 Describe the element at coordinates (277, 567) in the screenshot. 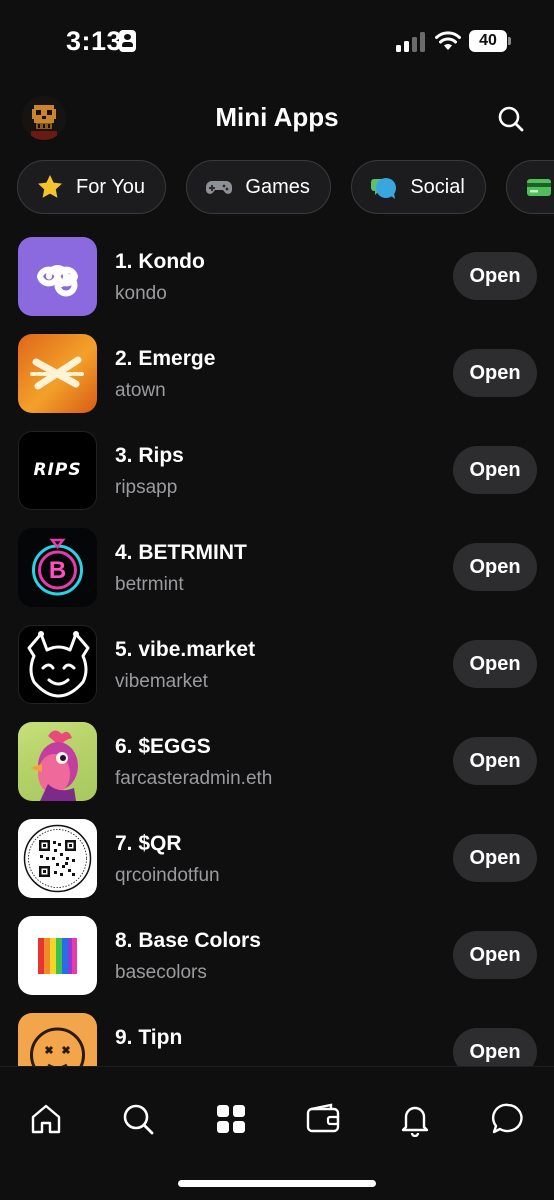

I see `list-item: B 4. BETRMINT betrmint Open` at that location.